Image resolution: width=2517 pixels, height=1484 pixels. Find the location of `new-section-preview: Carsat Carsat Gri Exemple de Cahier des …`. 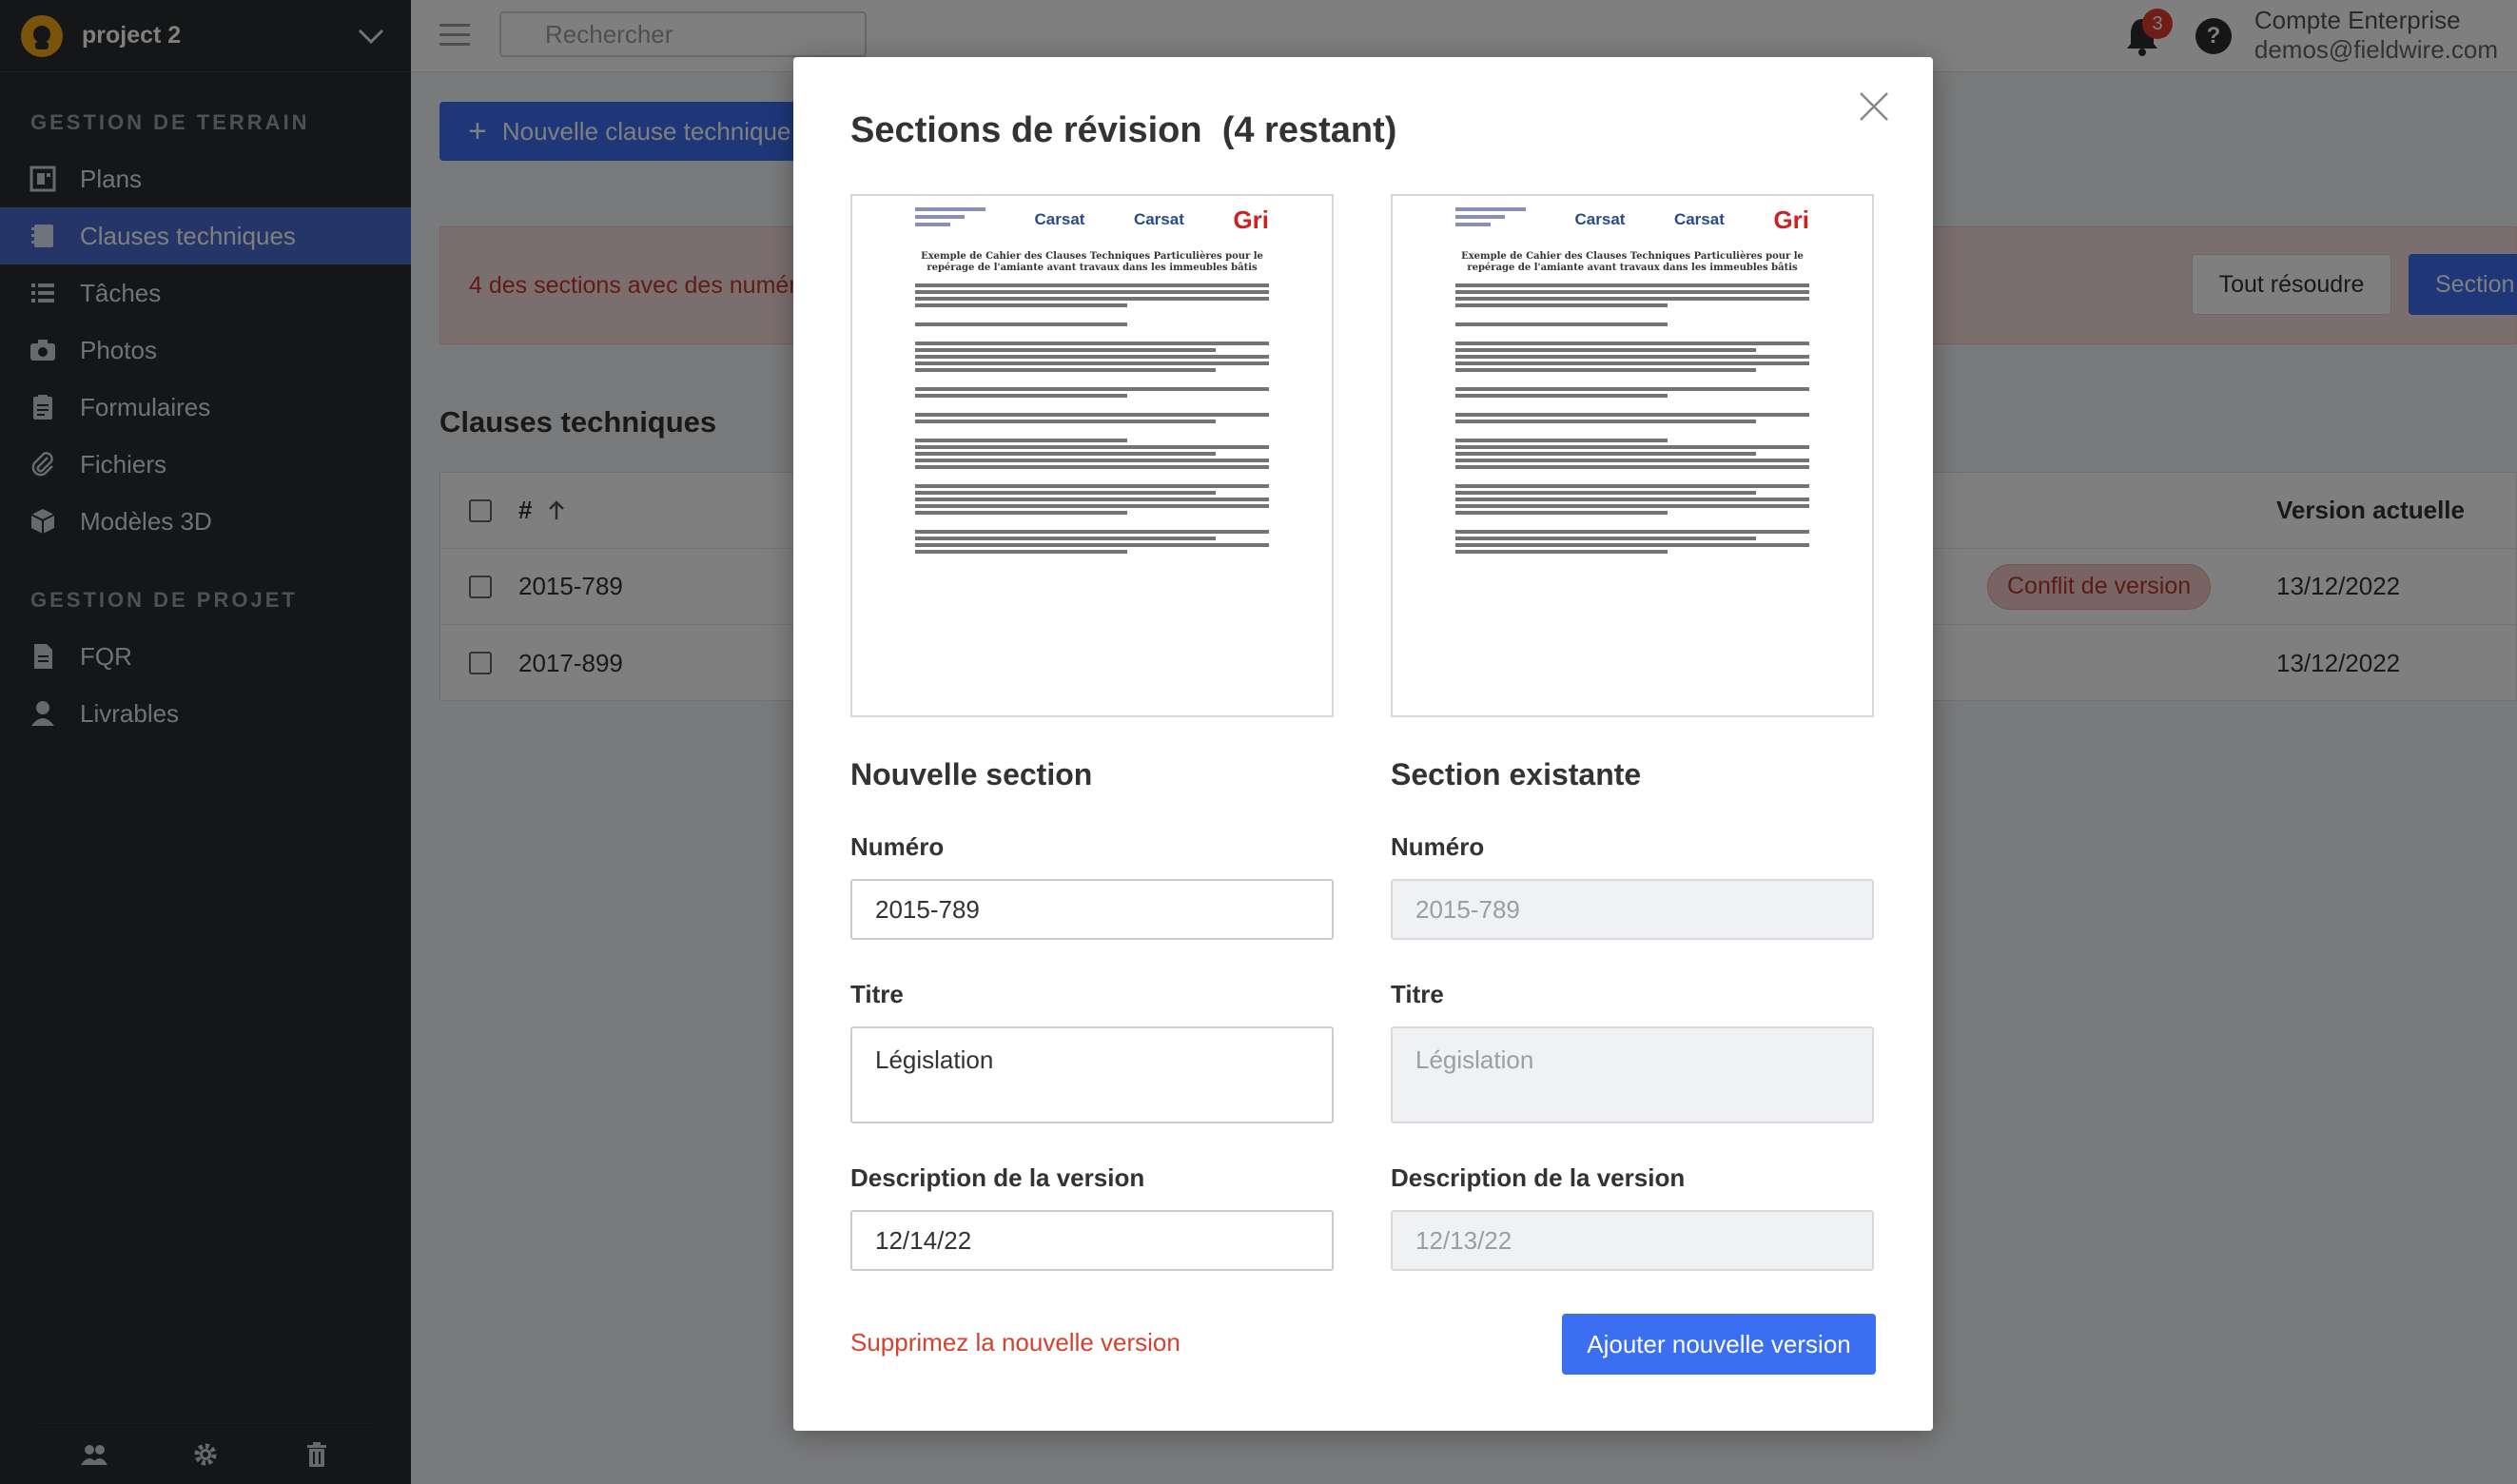

new-section-preview: Carsat Carsat Gri Exemple de Cahier des … is located at coordinates (1092, 455).